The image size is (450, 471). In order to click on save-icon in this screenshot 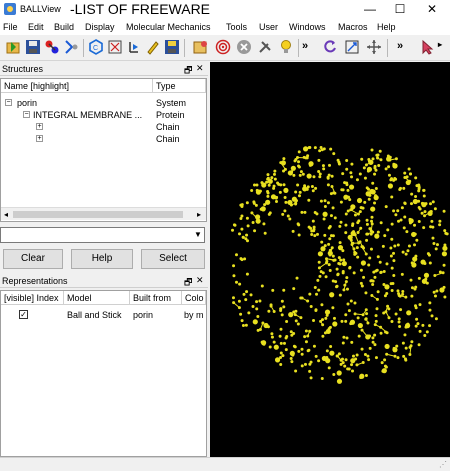, I will do `click(33, 47)`.